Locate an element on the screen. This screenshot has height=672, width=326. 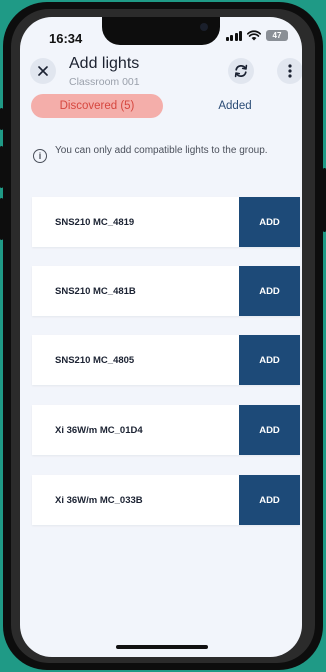
status-icons: 47 is located at coordinates (256, 35).